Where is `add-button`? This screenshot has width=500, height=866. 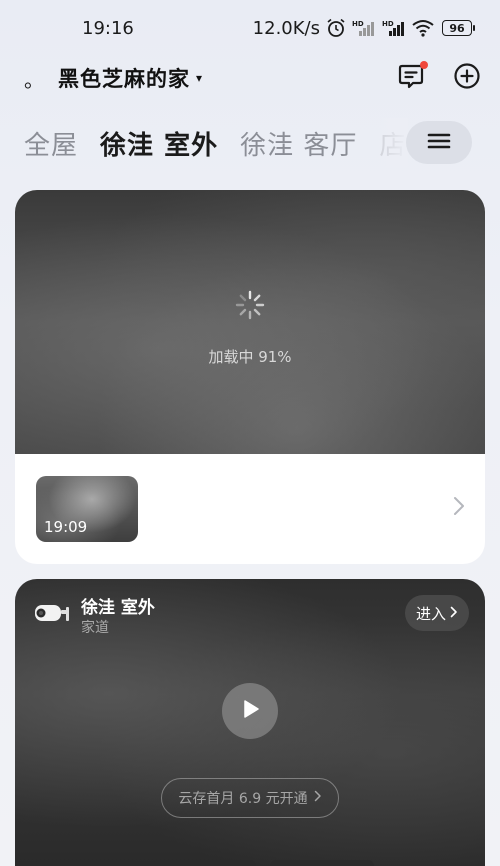 add-button is located at coordinates (467, 78).